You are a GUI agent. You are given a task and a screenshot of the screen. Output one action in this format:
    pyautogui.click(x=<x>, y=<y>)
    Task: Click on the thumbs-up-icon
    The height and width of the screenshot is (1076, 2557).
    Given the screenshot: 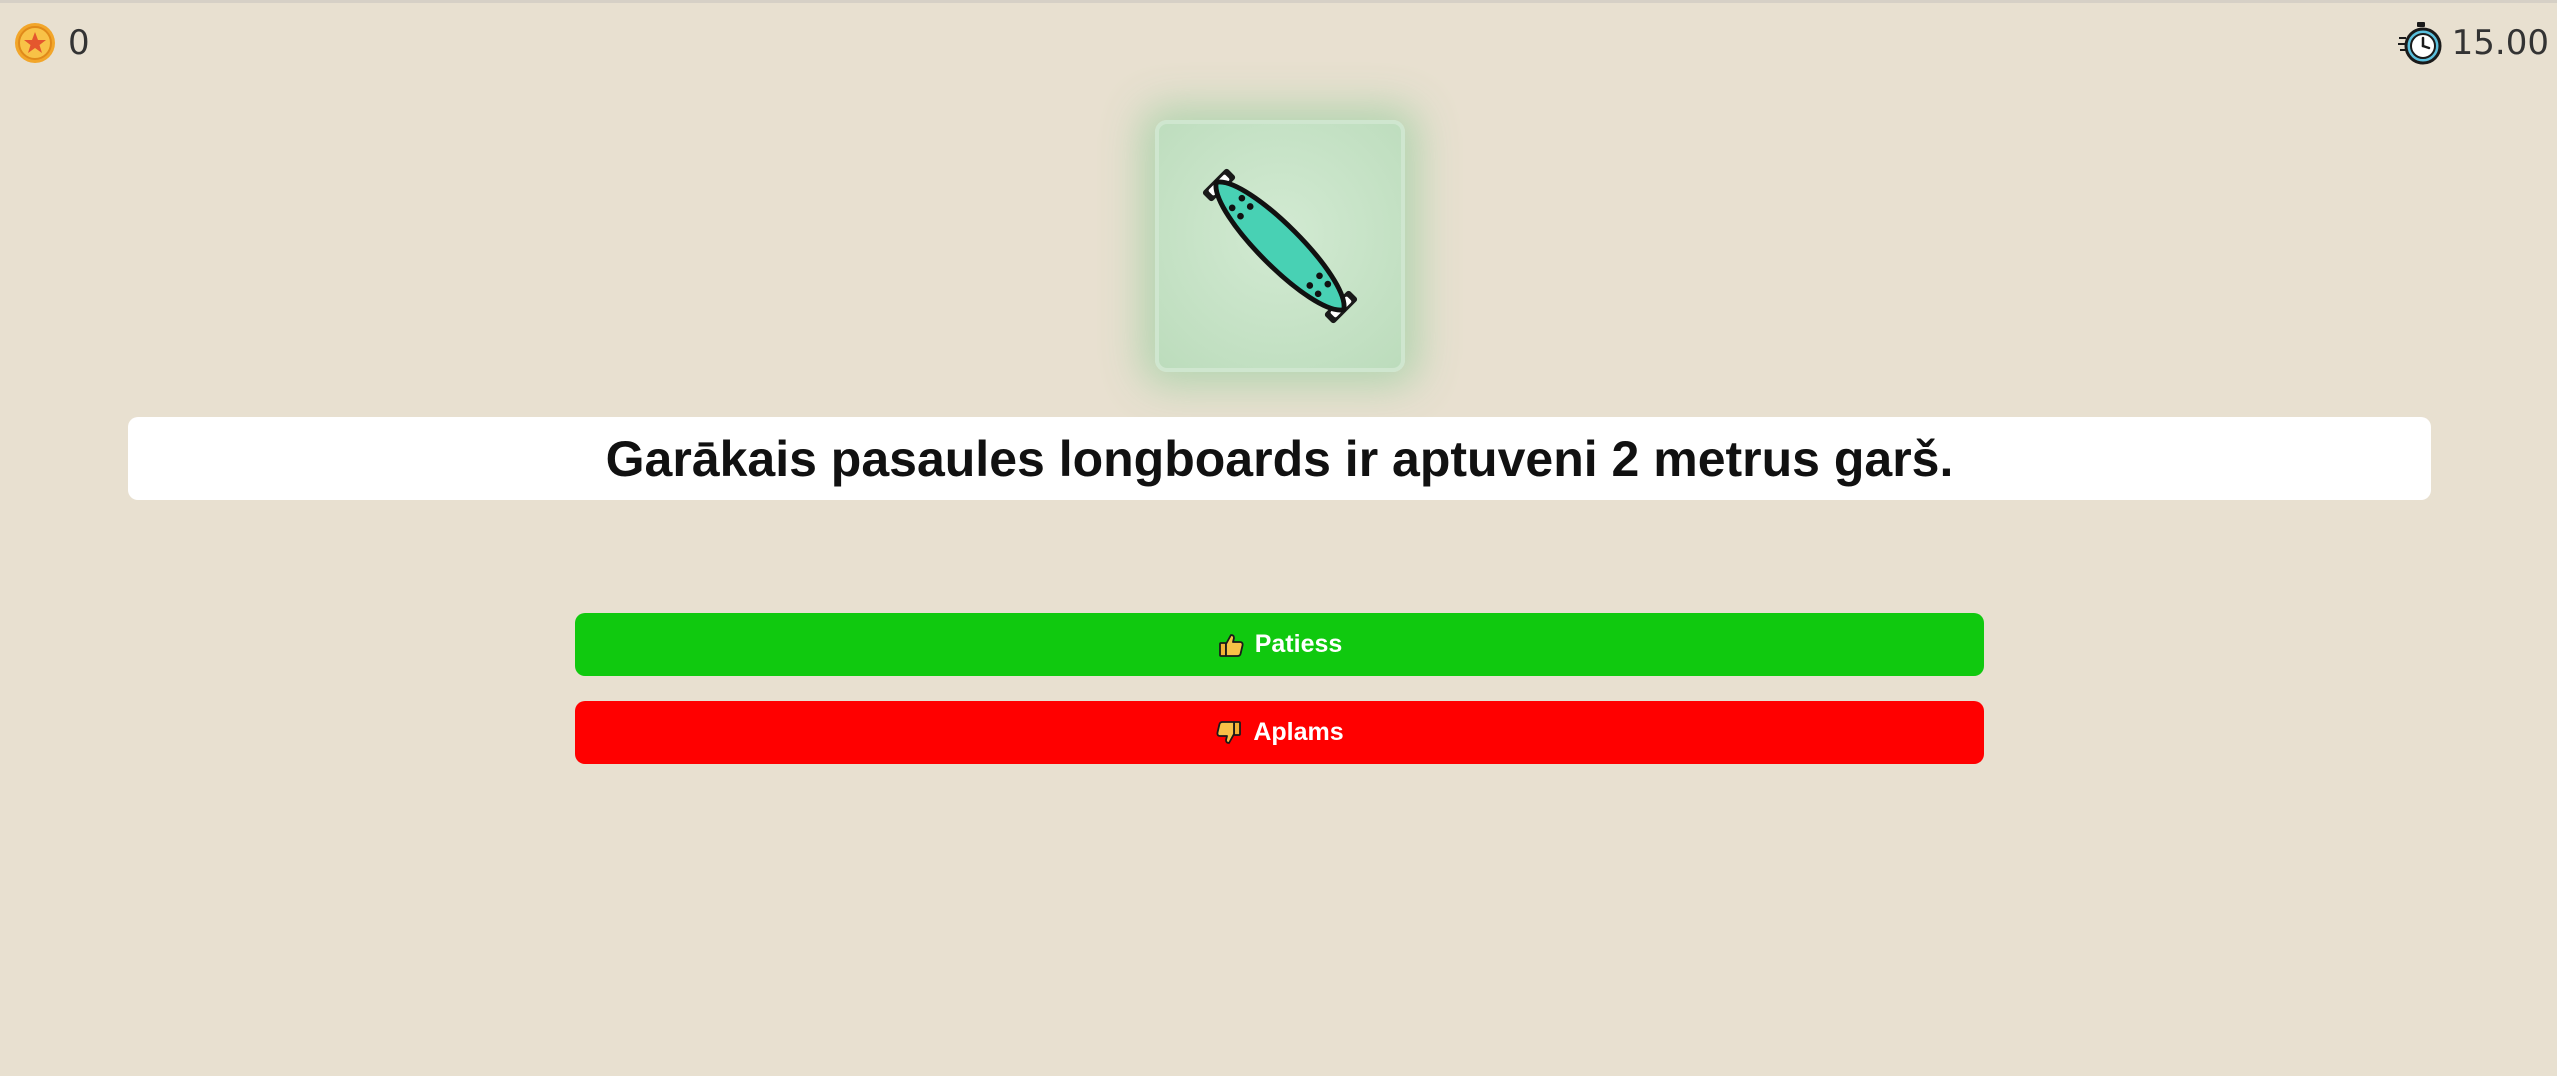 What is the action you would take?
    pyautogui.click(x=1231, y=645)
    